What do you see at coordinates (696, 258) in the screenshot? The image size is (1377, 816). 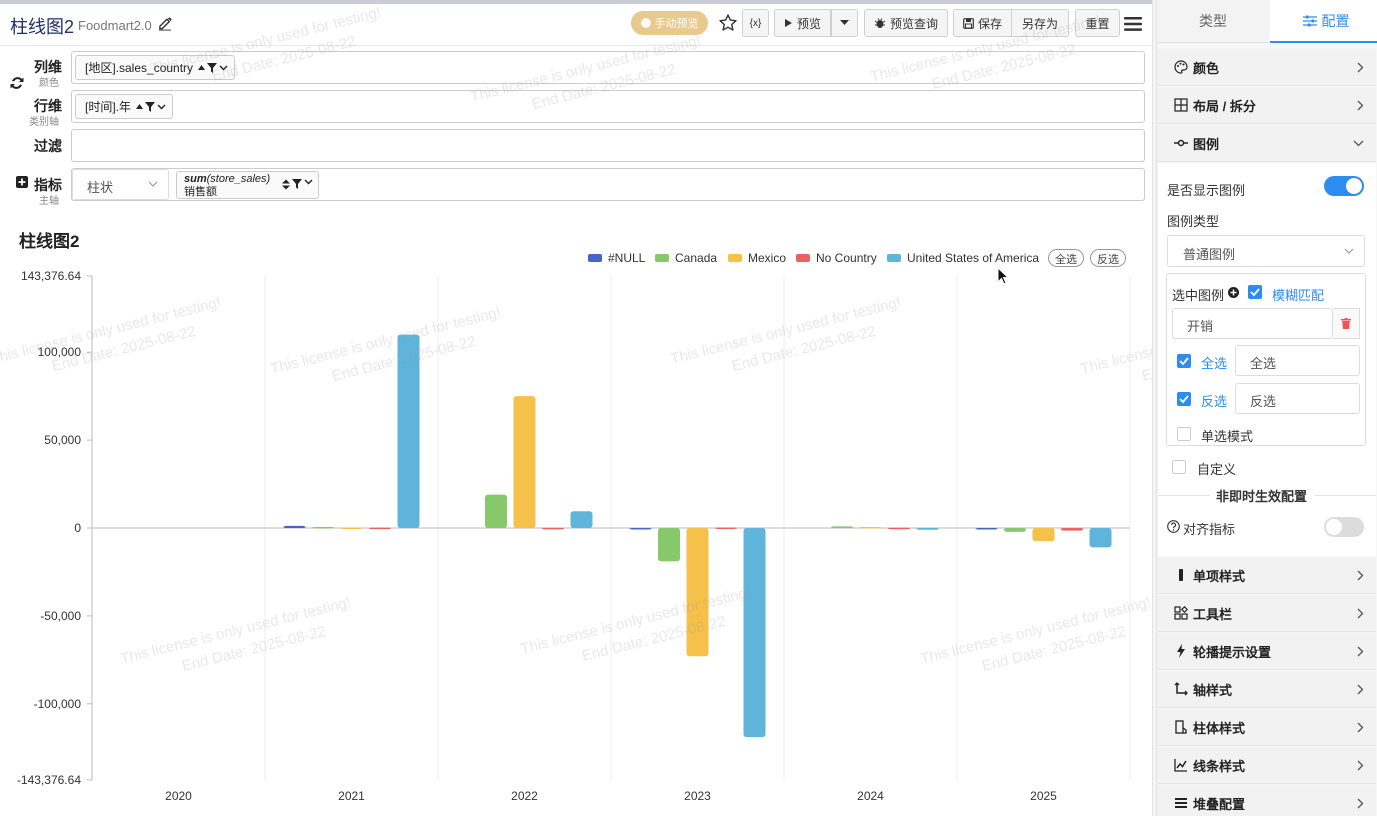 I see `legend-label: Canada` at bounding box center [696, 258].